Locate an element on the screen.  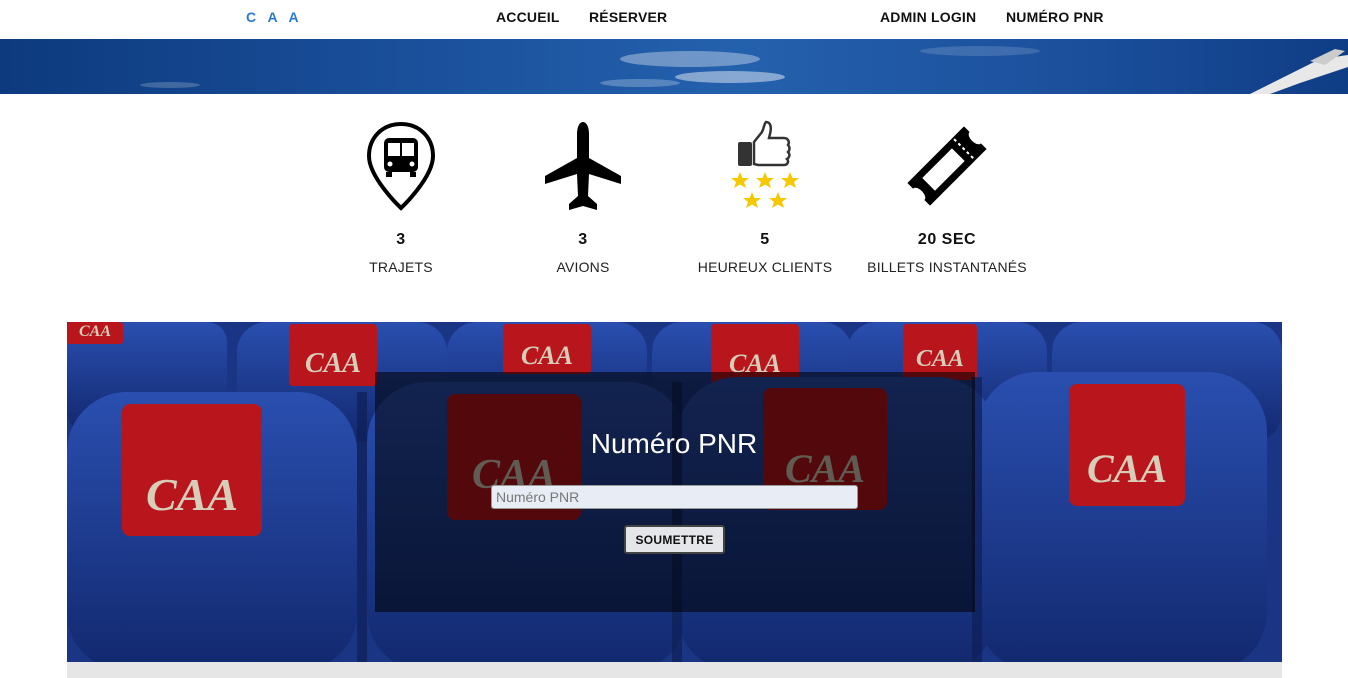
stat-label: HEUREUX CLIENTS is located at coordinates (765, 267).